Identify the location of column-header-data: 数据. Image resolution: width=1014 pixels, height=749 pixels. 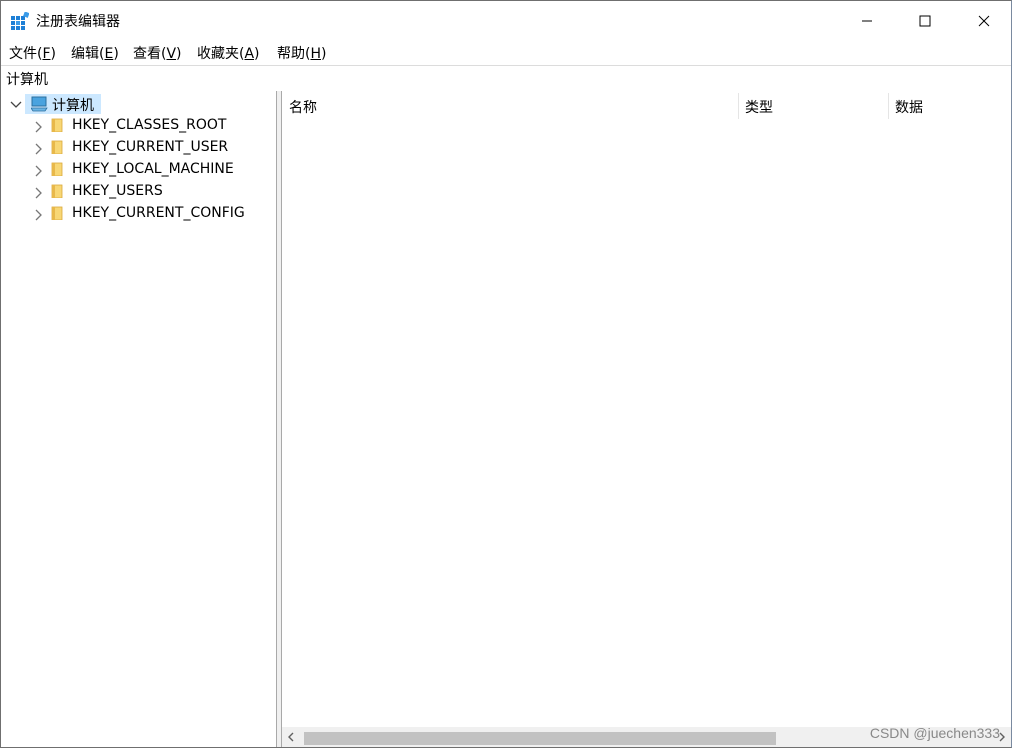
(949, 105).